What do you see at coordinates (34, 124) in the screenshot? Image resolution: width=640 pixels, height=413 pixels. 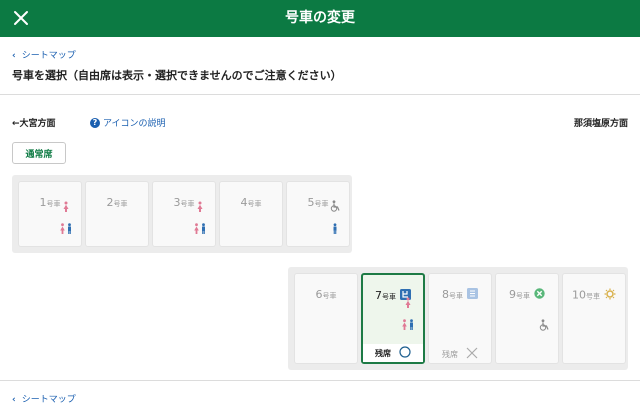 I see `direction-left: ←大宮方面` at bounding box center [34, 124].